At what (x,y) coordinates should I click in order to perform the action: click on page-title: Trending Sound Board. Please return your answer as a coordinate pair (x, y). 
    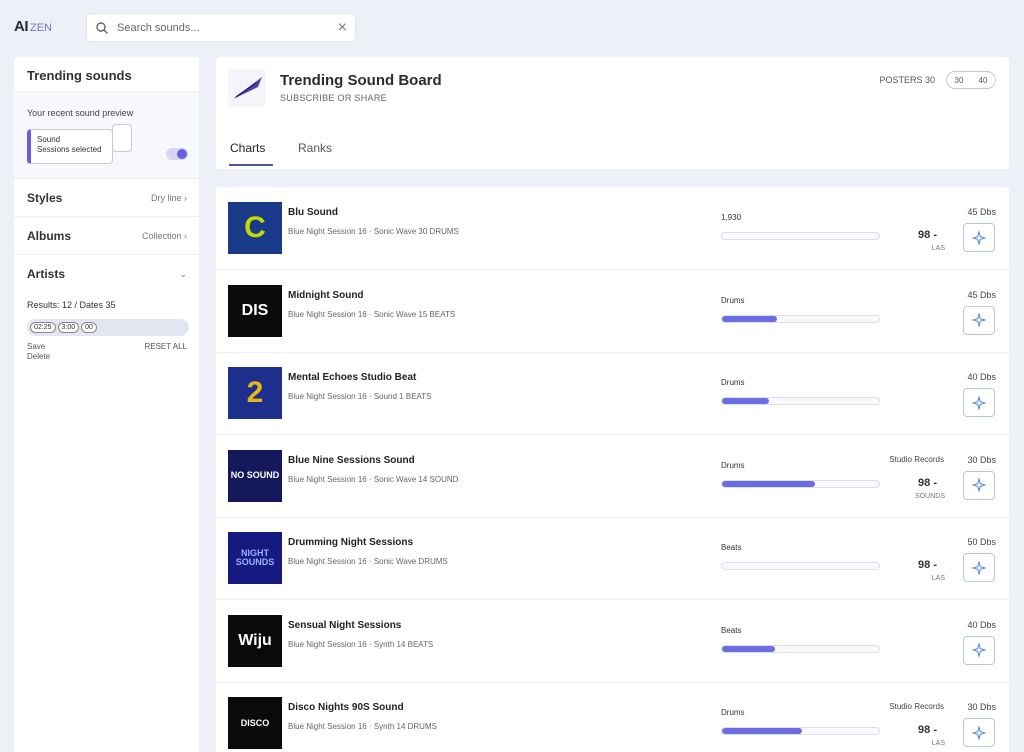
    Looking at the image, I should click on (361, 80).